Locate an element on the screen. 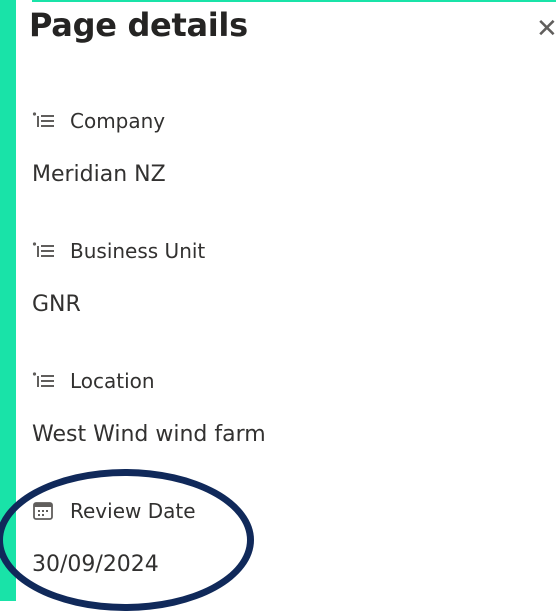 This screenshot has width=556, height=611. field-value: West Wind wind farm is located at coordinates (272, 434).